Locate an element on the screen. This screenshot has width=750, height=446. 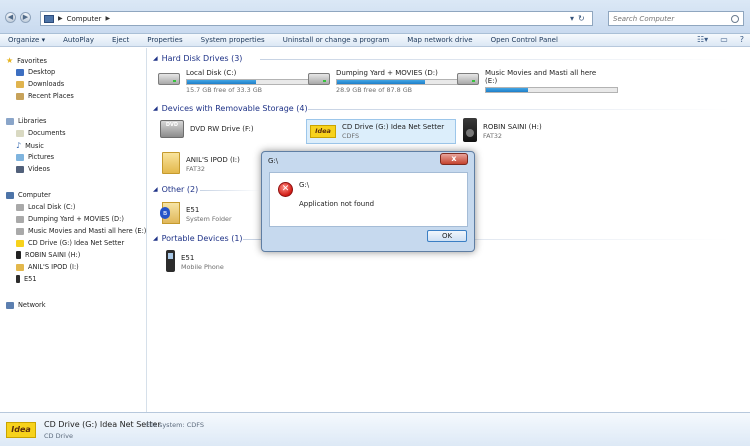
sidebar-item-label: Libraries is located at coordinates (32, 121).